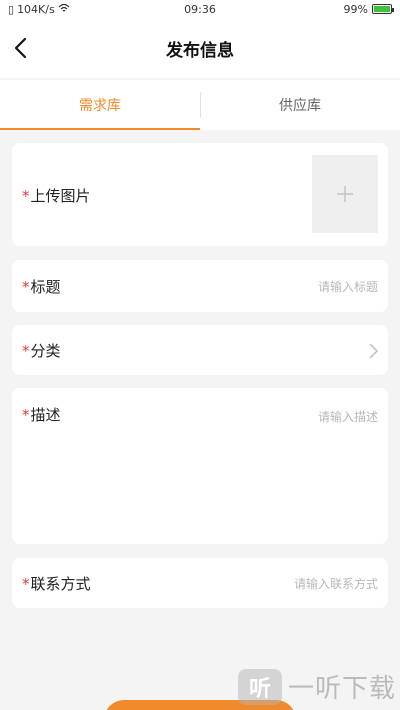 Image resolution: width=400 pixels, height=710 pixels. What do you see at coordinates (200, 350) in the screenshot?
I see `category-field: *分类` at bounding box center [200, 350].